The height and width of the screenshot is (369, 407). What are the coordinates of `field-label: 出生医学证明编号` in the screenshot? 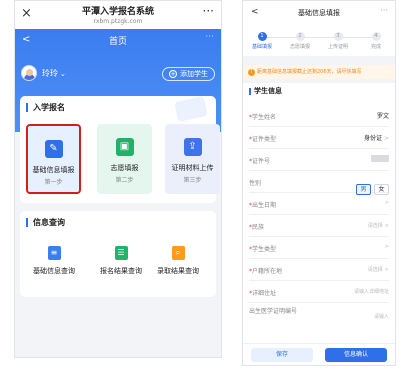 It's located at (273, 311).